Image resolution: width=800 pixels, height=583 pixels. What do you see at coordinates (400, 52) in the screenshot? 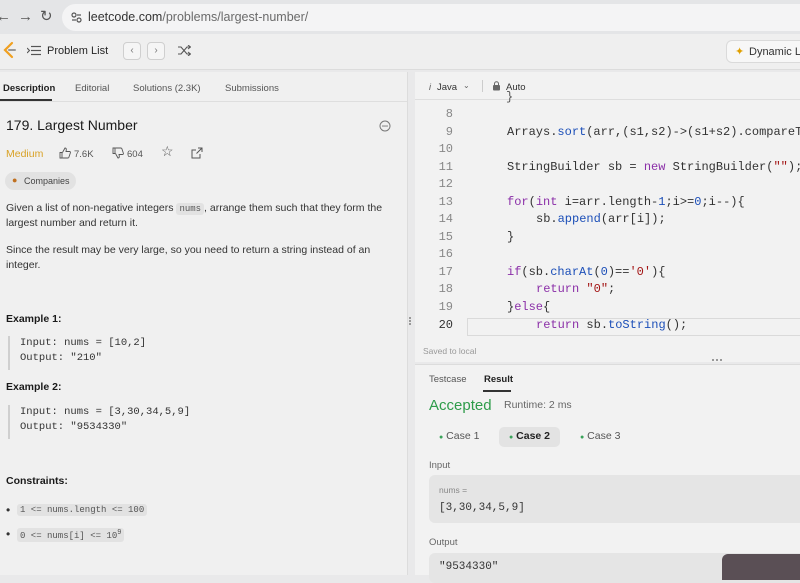
I see `app-header` at bounding box center [400, 52].